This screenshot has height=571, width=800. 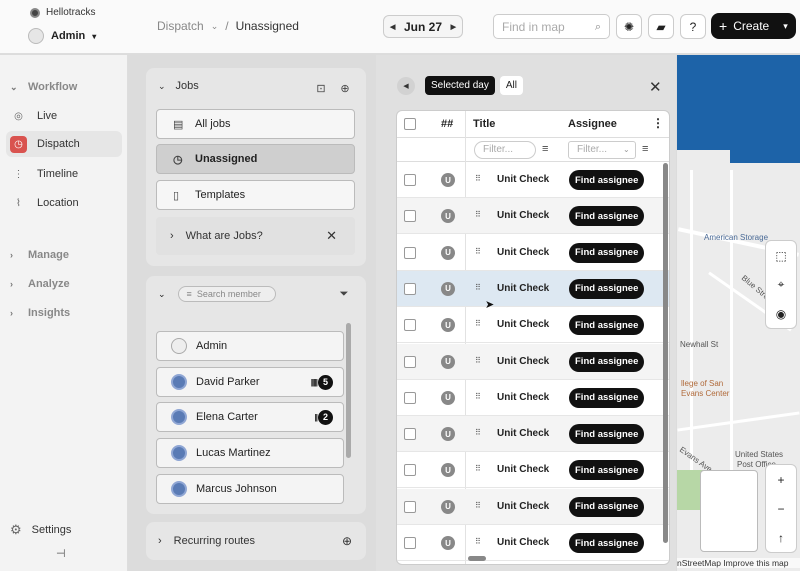 I want to click on members-scrollbar, so click(x=348, y=390).